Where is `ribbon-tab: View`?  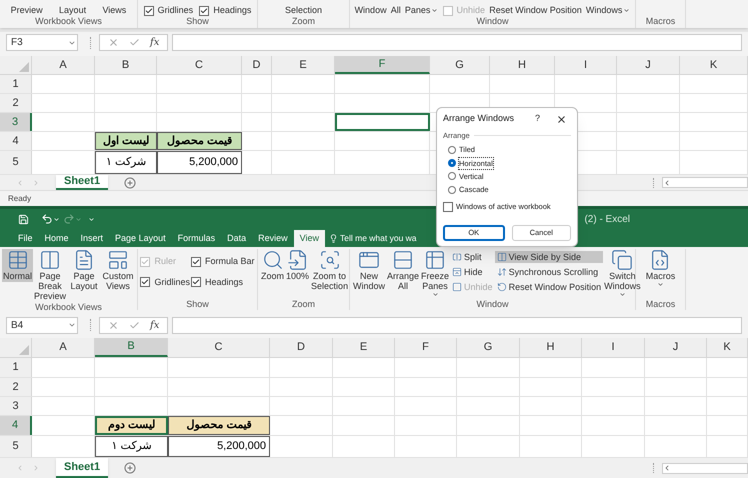 ribbon-tab: View is located at coordinates (309, 238).